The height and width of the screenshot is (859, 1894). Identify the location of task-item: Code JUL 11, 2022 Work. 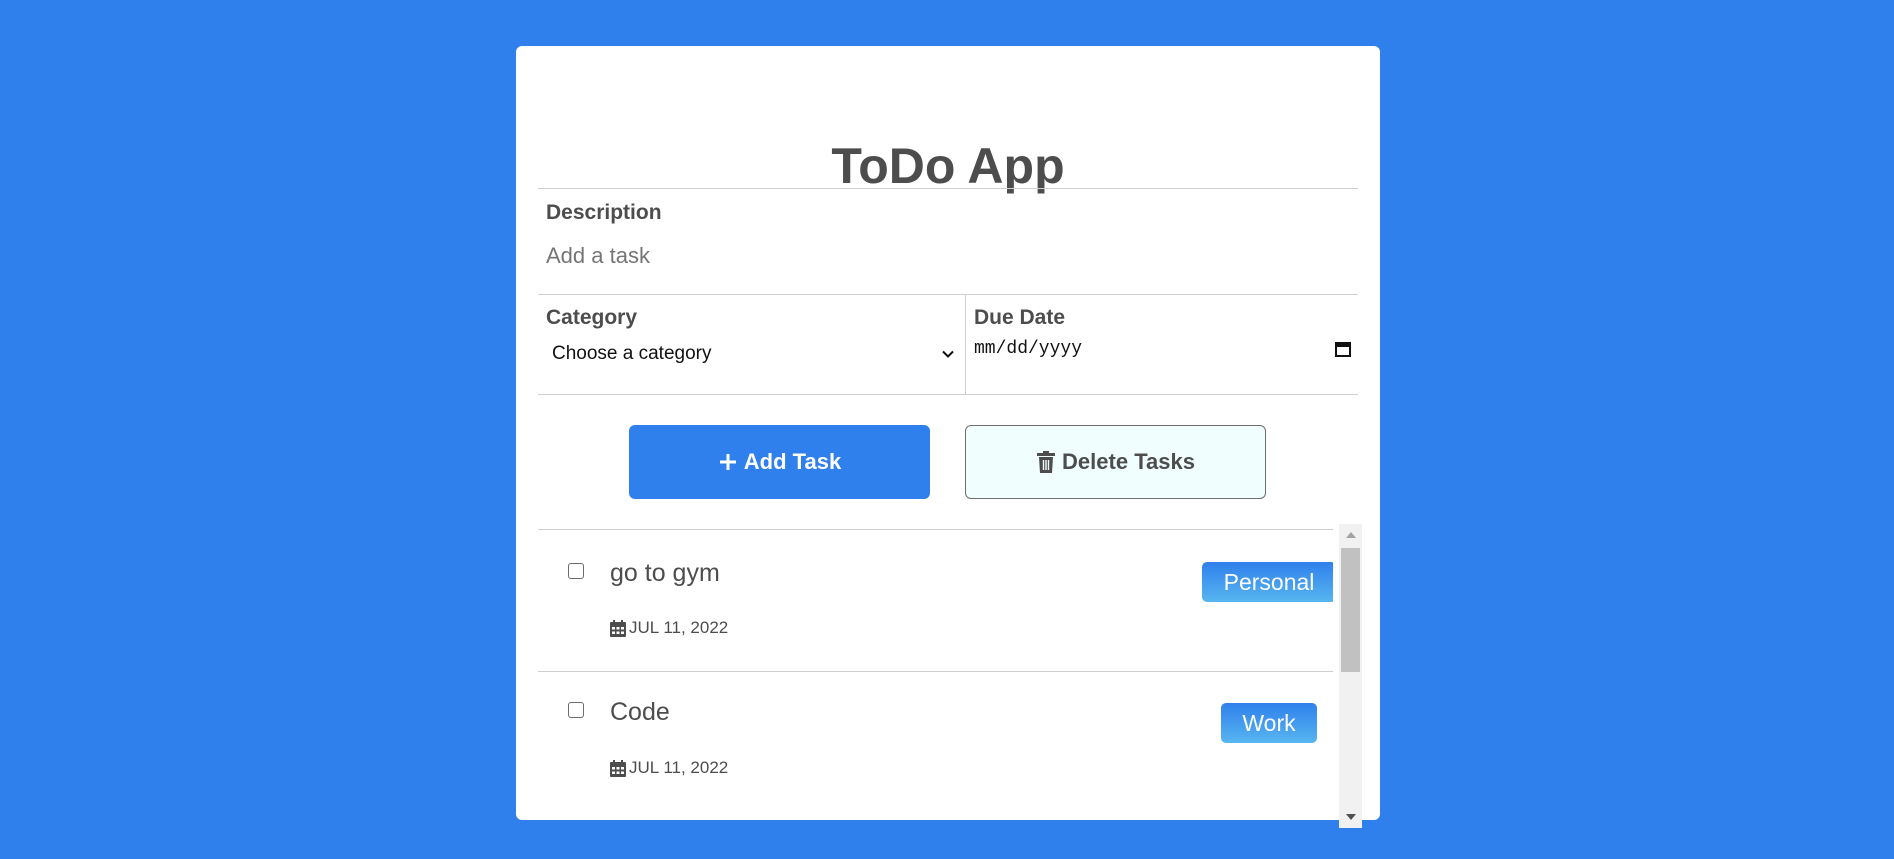
(935, 742).